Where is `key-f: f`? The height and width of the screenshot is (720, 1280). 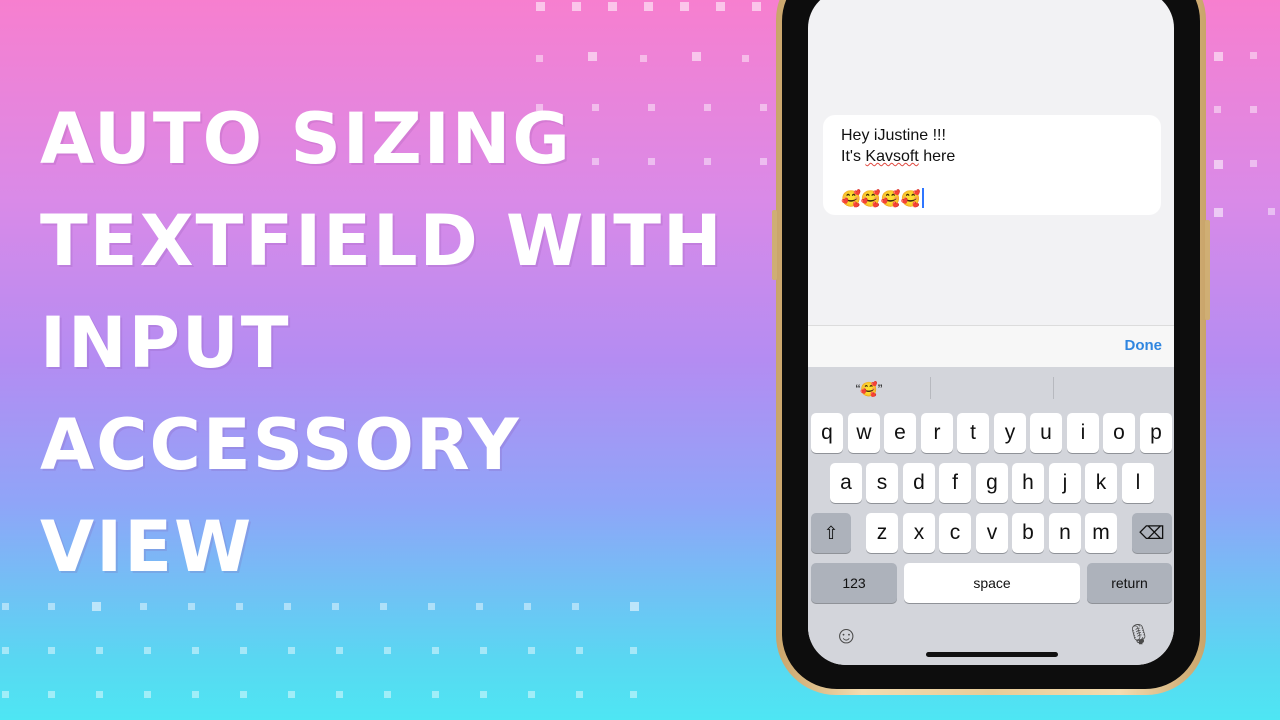
key-f: f is located at coordinates (955, 483).